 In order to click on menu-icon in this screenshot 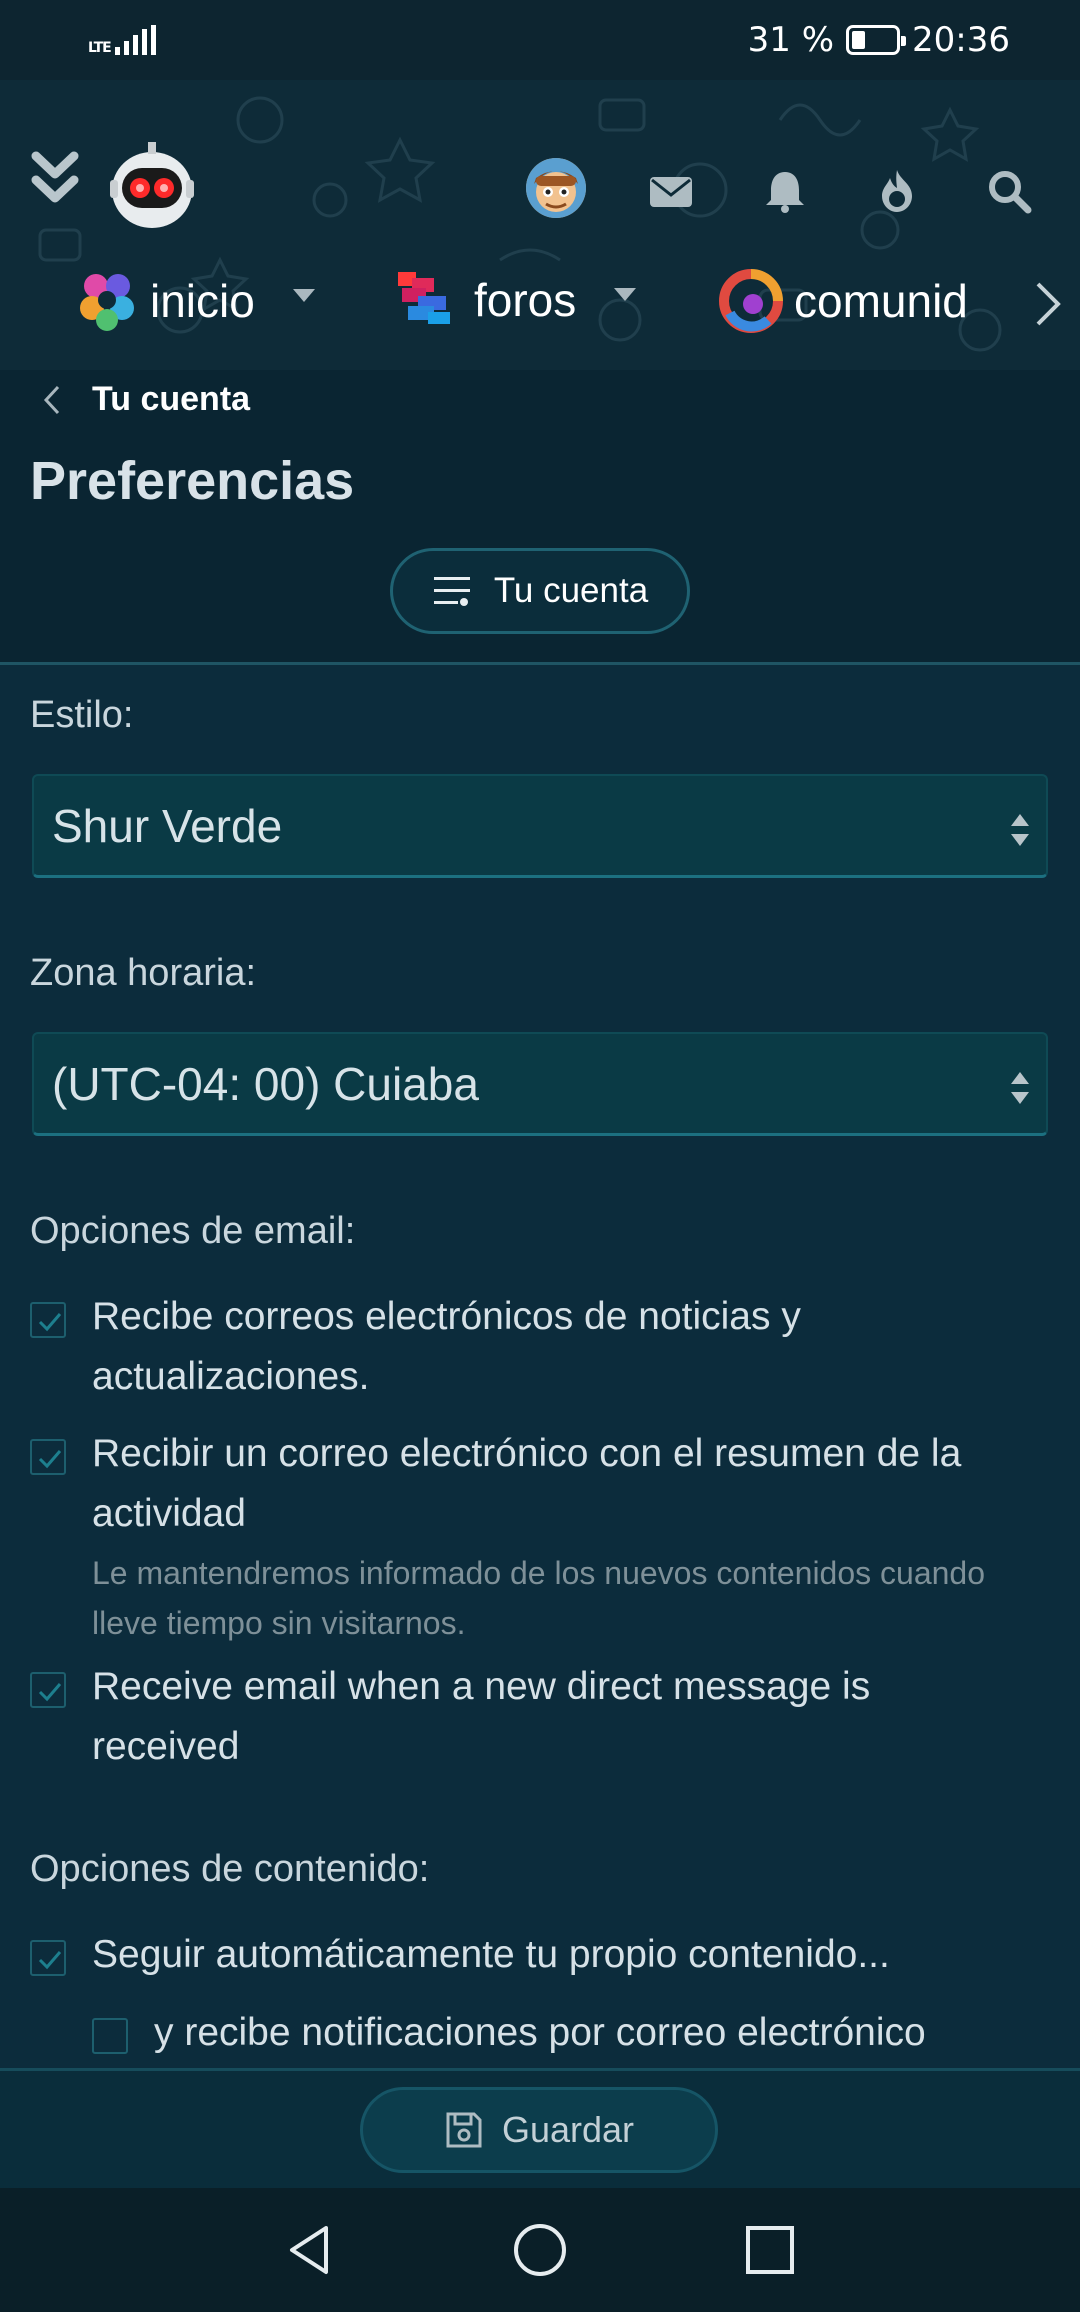, I will do `click(451, 591)`.